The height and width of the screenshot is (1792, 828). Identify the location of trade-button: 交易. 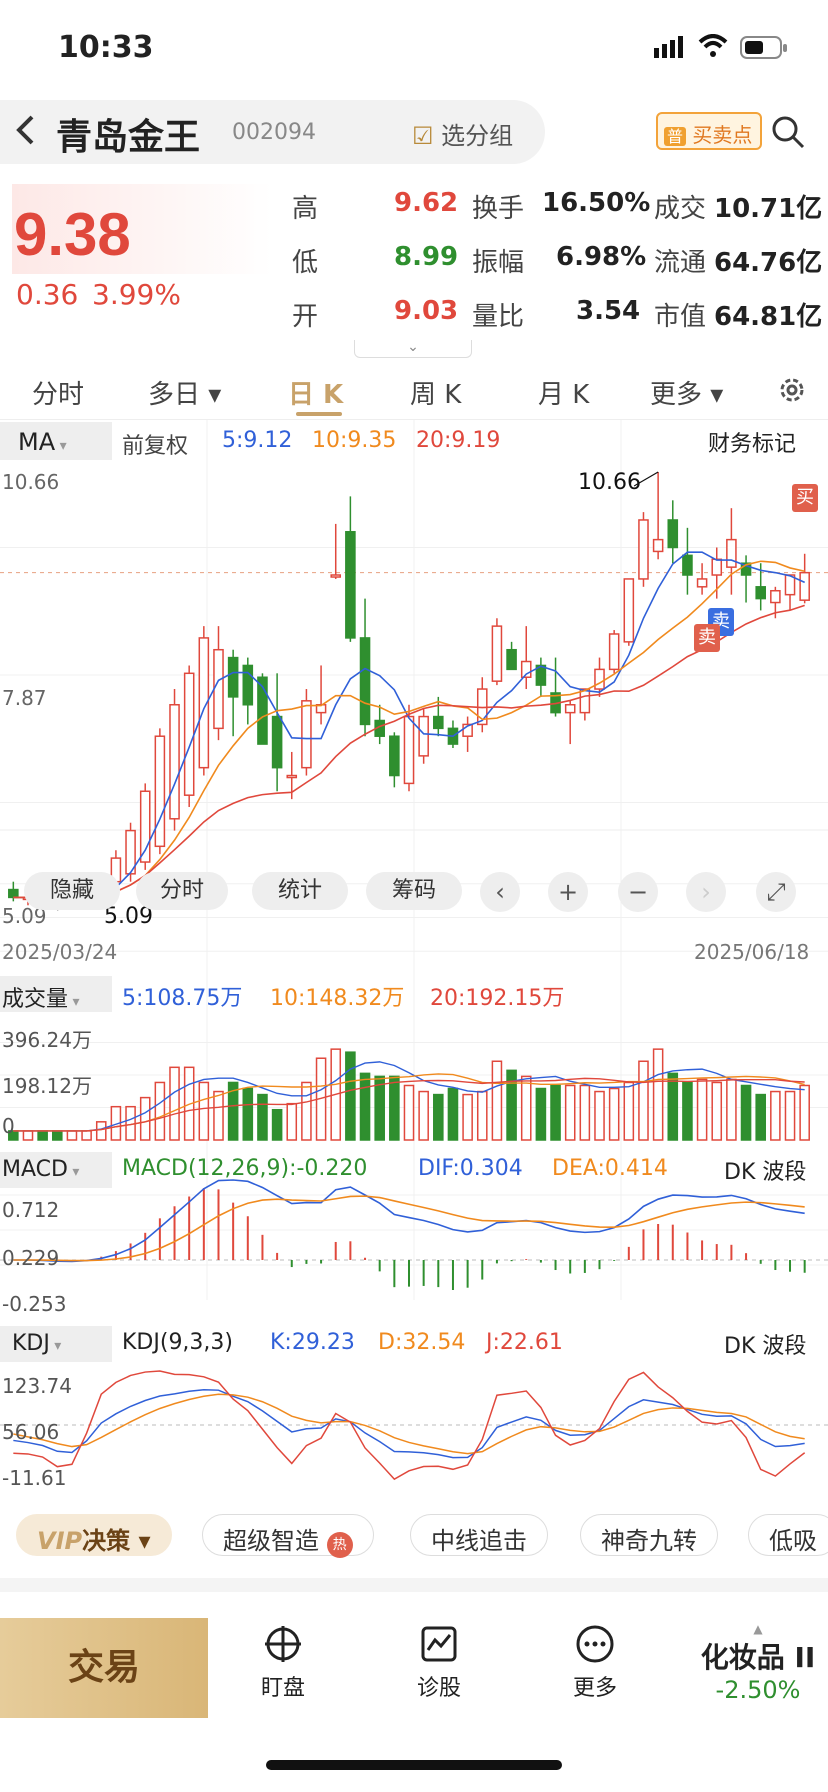
(104, 1668).